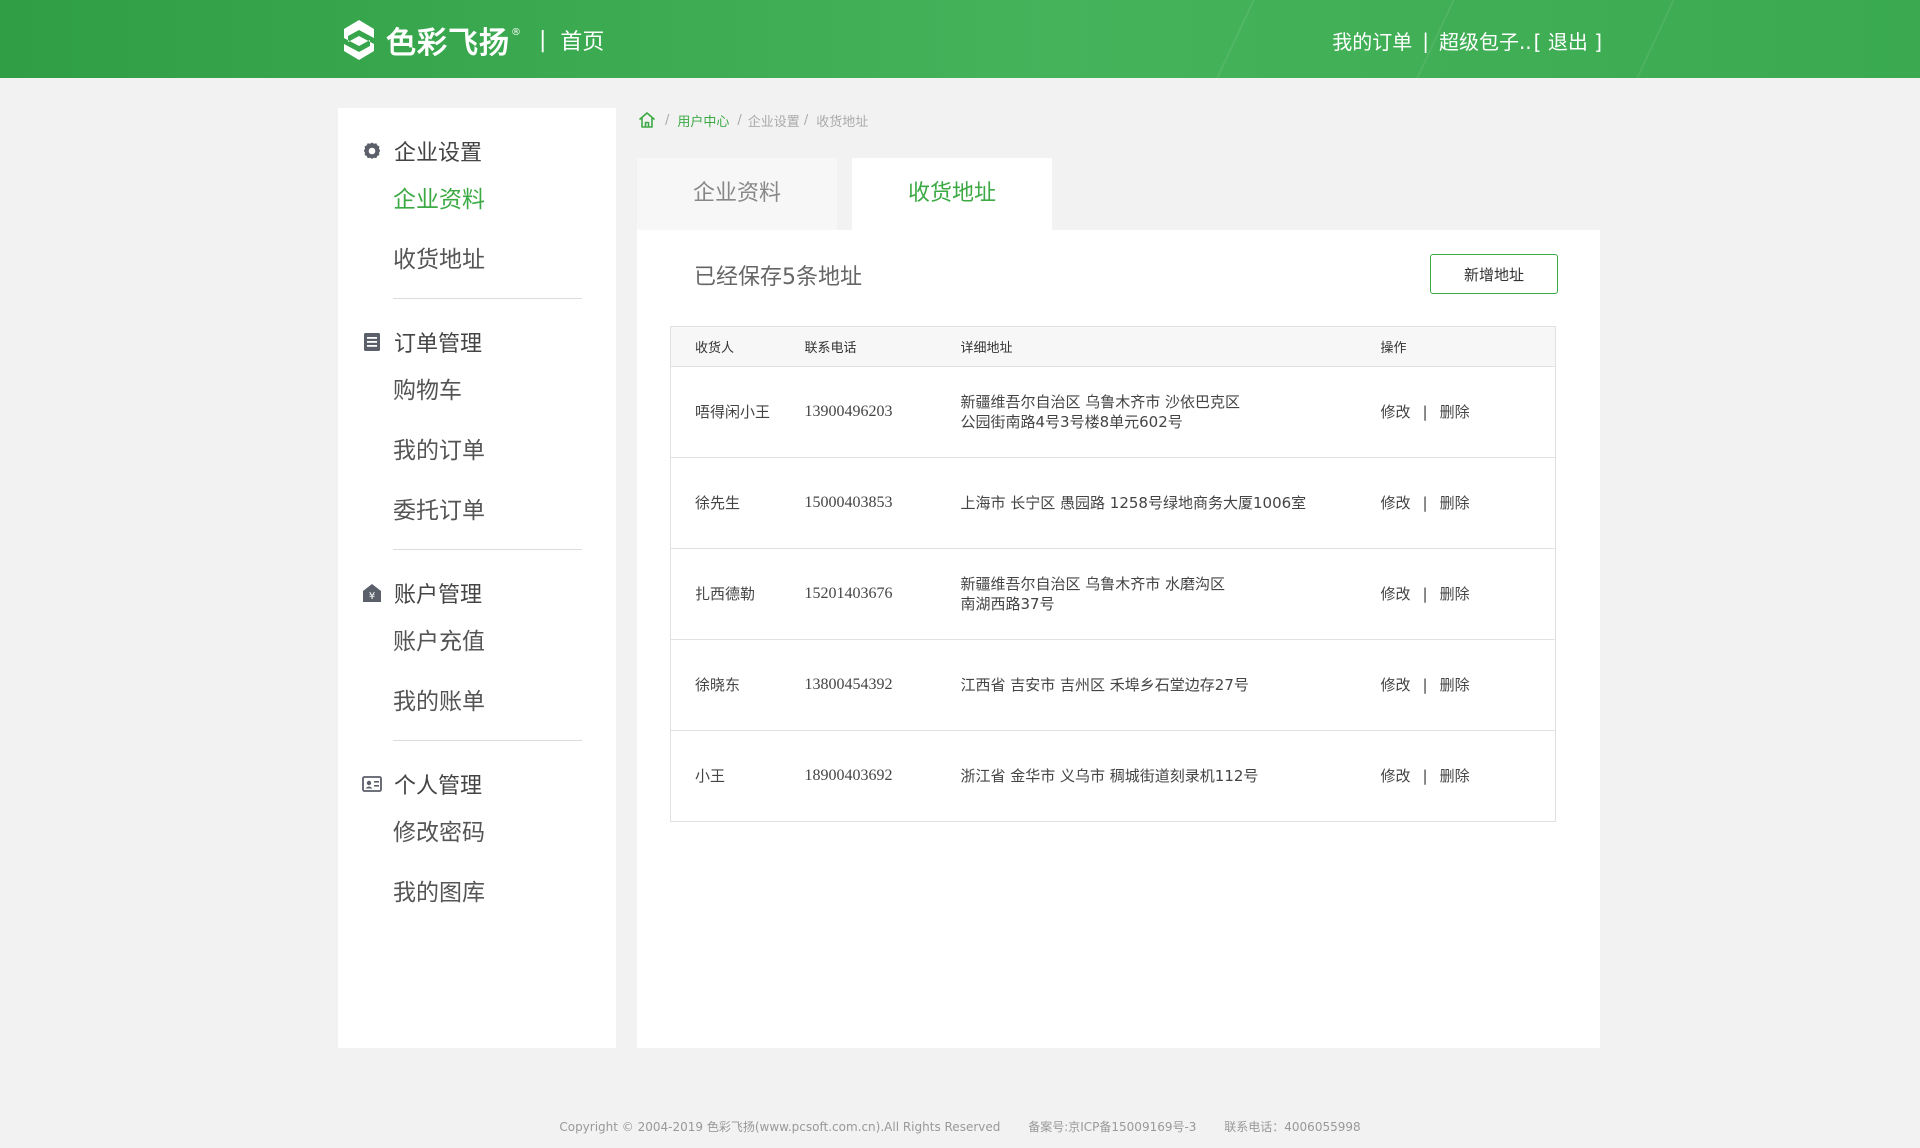 The width and height of the screenshot is (1920, 1148). I want to click on sidebar-heading: ¥ 账户管理, so click(477, 593).